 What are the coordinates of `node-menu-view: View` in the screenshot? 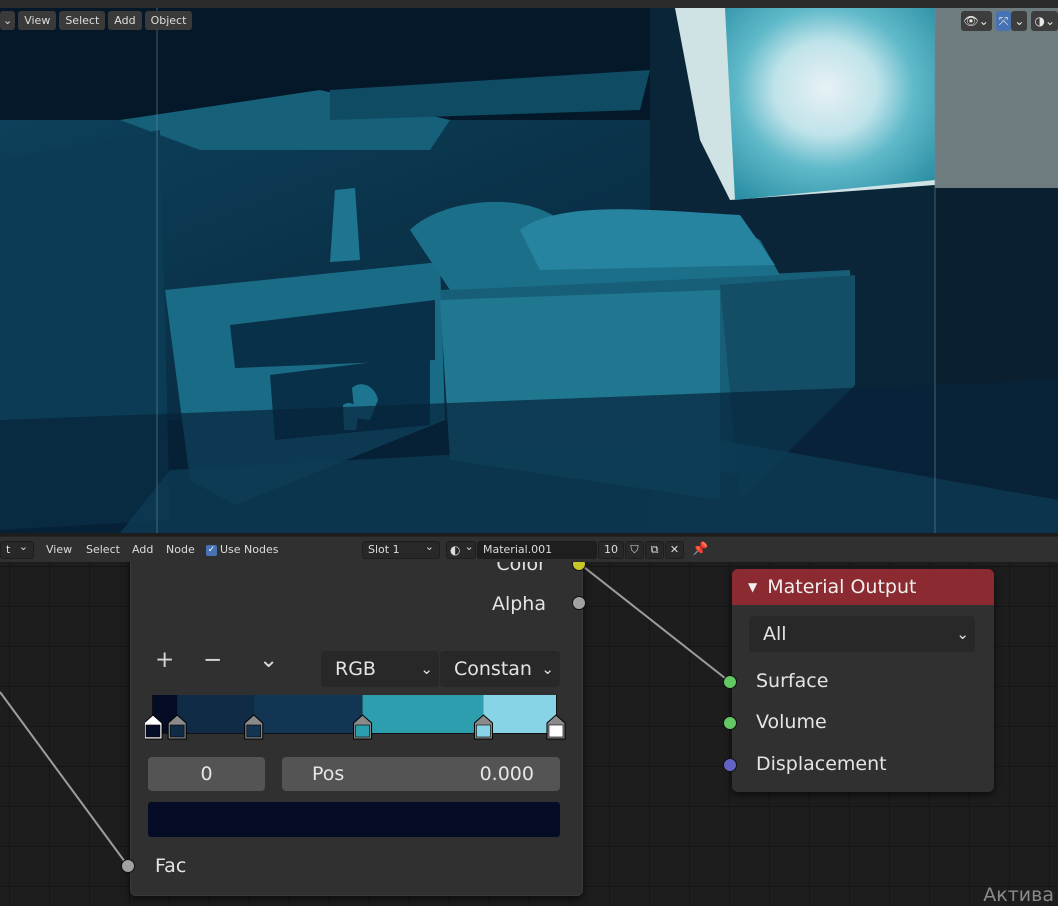 It's located at (59, 550).